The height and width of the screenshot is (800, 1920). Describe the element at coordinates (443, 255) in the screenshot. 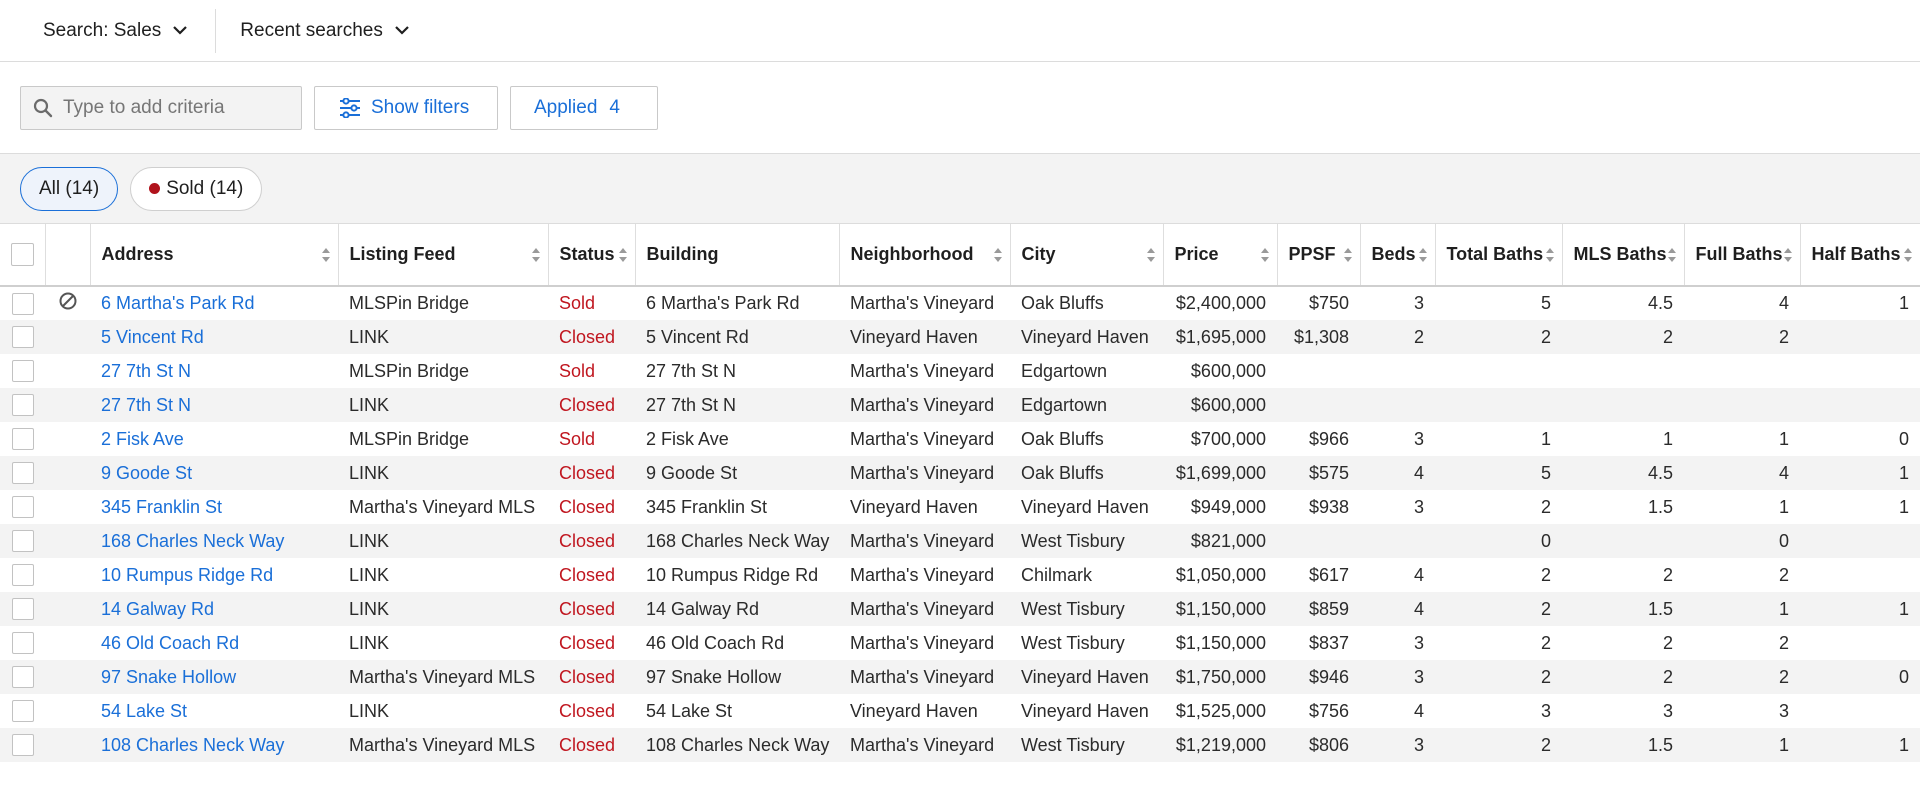

I see `column-header: Listing Feed` at that location.